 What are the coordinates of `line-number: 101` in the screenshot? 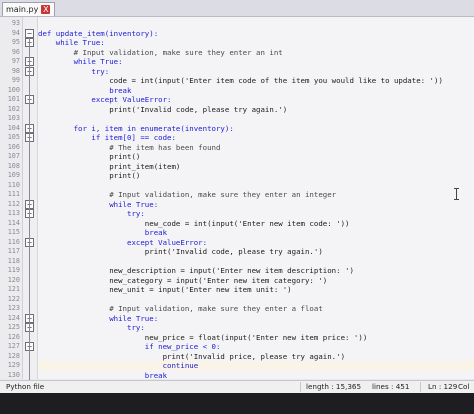 It's located at (13, 99).